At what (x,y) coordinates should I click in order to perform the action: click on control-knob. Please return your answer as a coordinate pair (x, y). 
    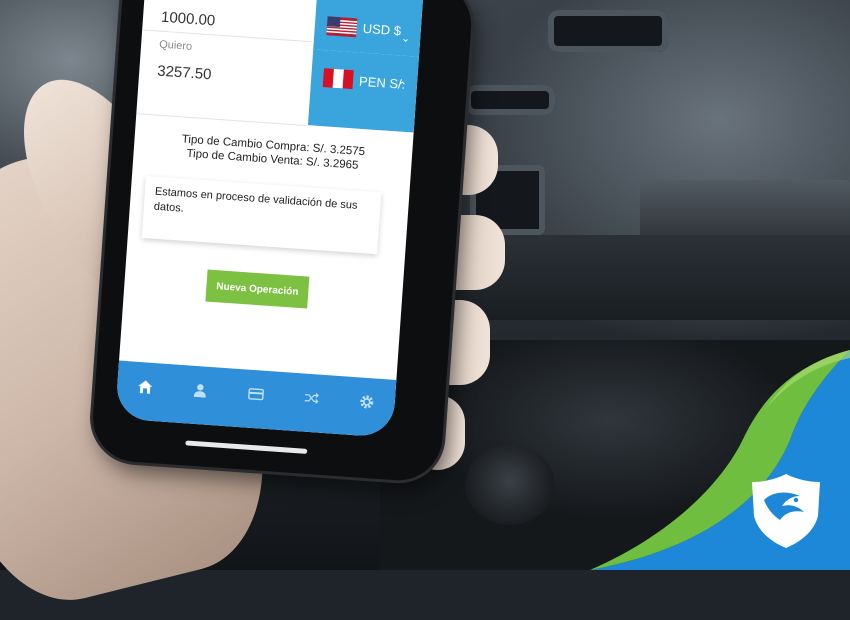
    Looking at the image, I should click on (510, 485).